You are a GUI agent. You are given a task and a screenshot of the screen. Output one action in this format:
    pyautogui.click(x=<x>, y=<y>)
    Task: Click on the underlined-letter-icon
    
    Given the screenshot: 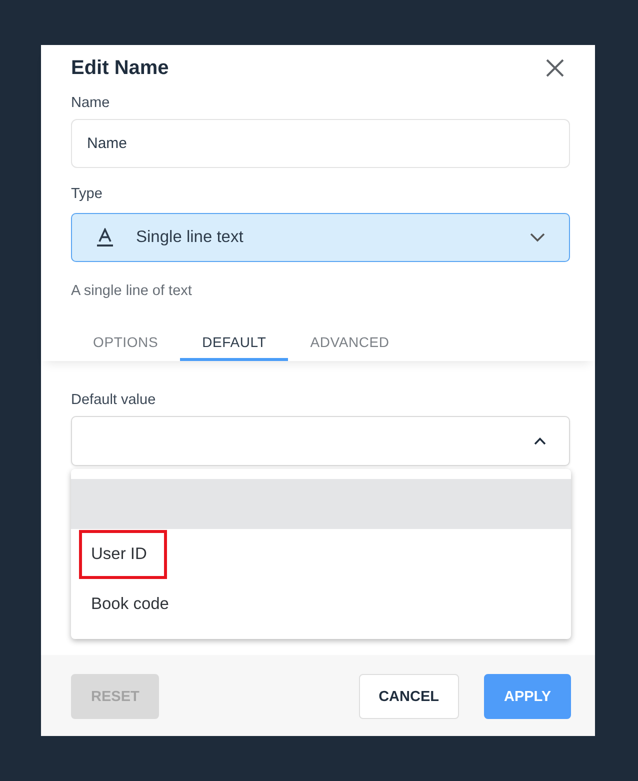 What is the action you would take?
    pyautogui.click(x=105, y=237)
    